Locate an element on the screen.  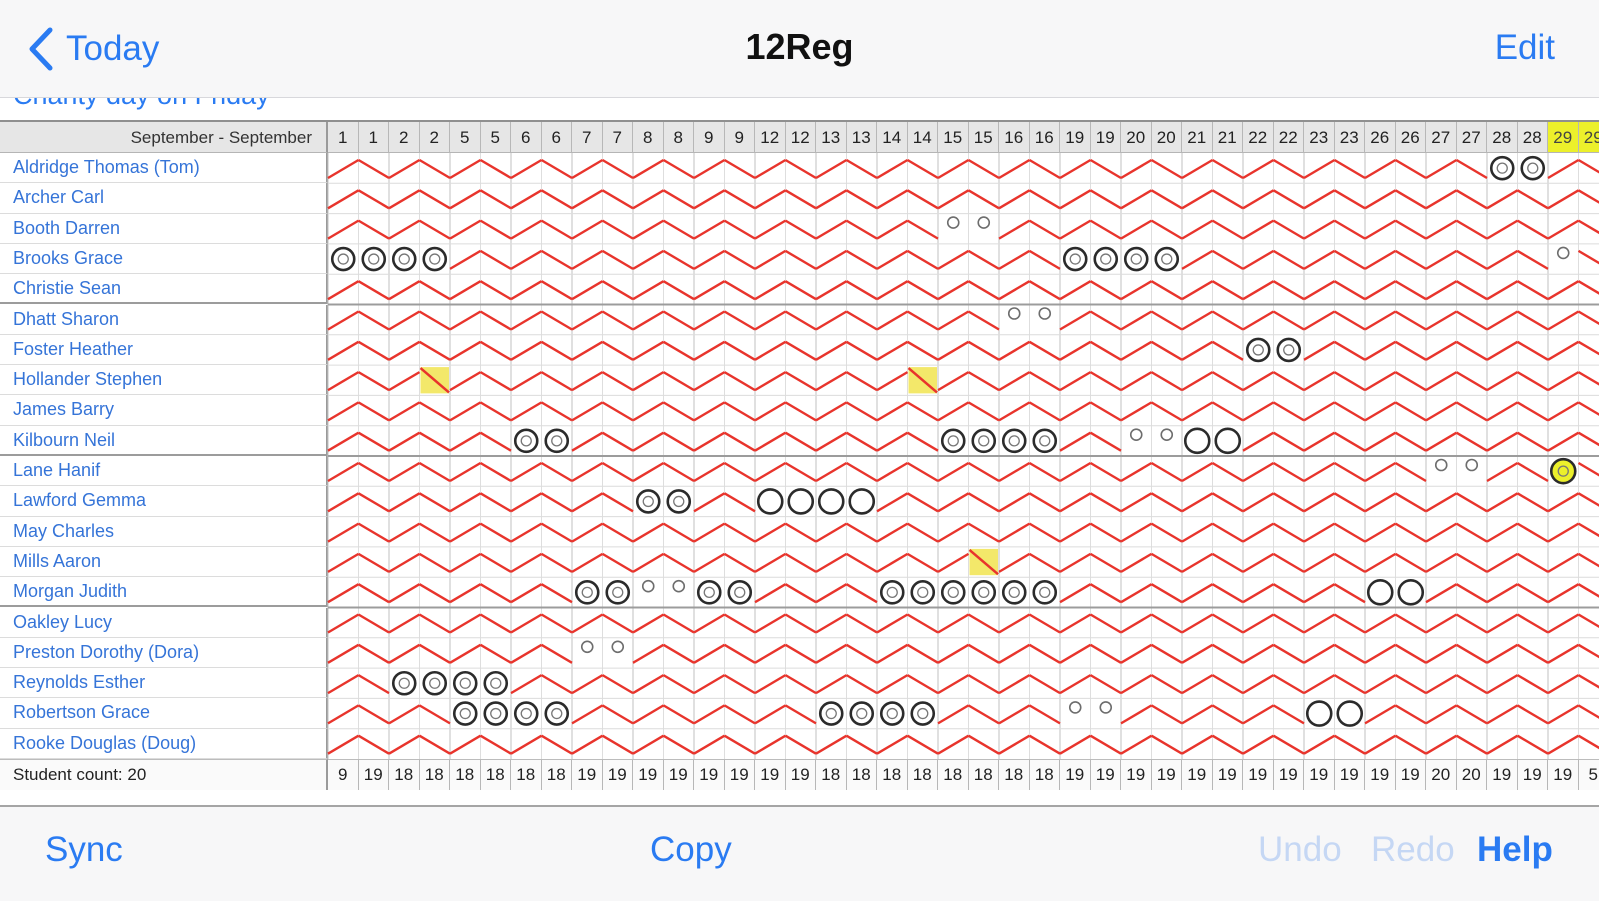
pending-mark is located at coordinates (1166, 434).